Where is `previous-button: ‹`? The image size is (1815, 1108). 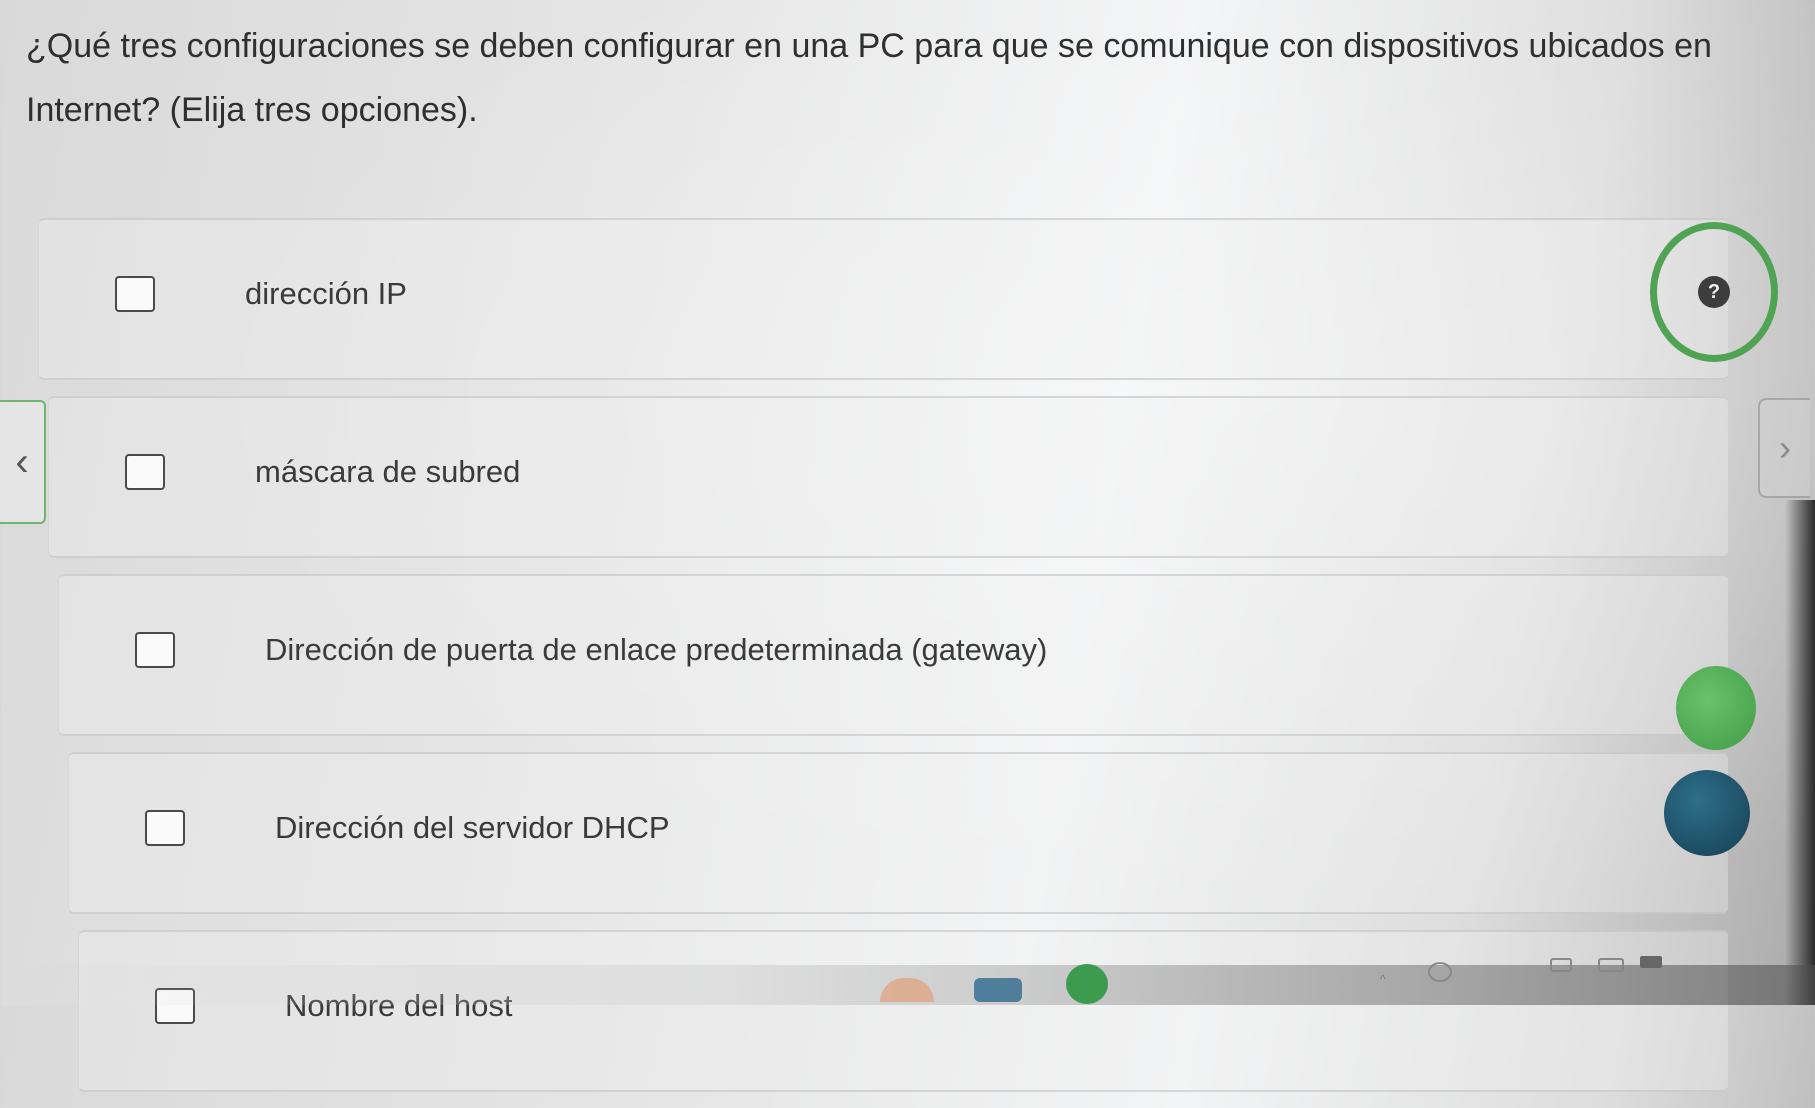
previous-button: ‹ is located at coordinates (23, 462).